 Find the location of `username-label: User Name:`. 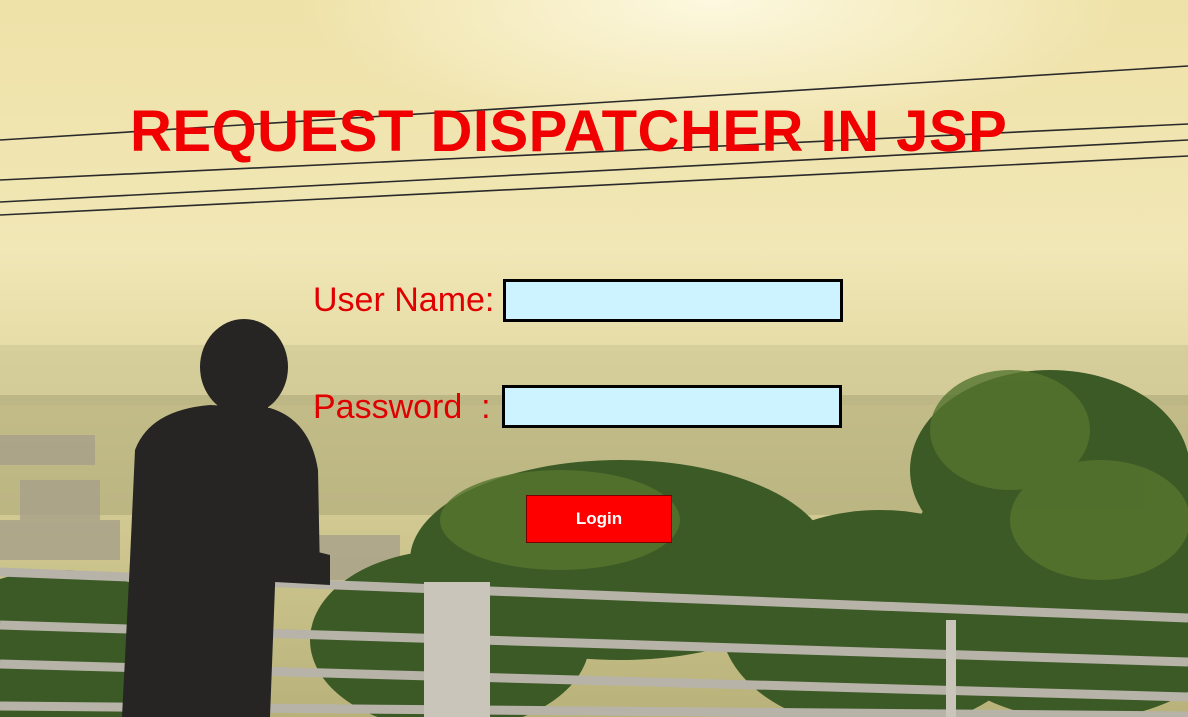

username-label: User Name: is located at coordinates (404, 300).